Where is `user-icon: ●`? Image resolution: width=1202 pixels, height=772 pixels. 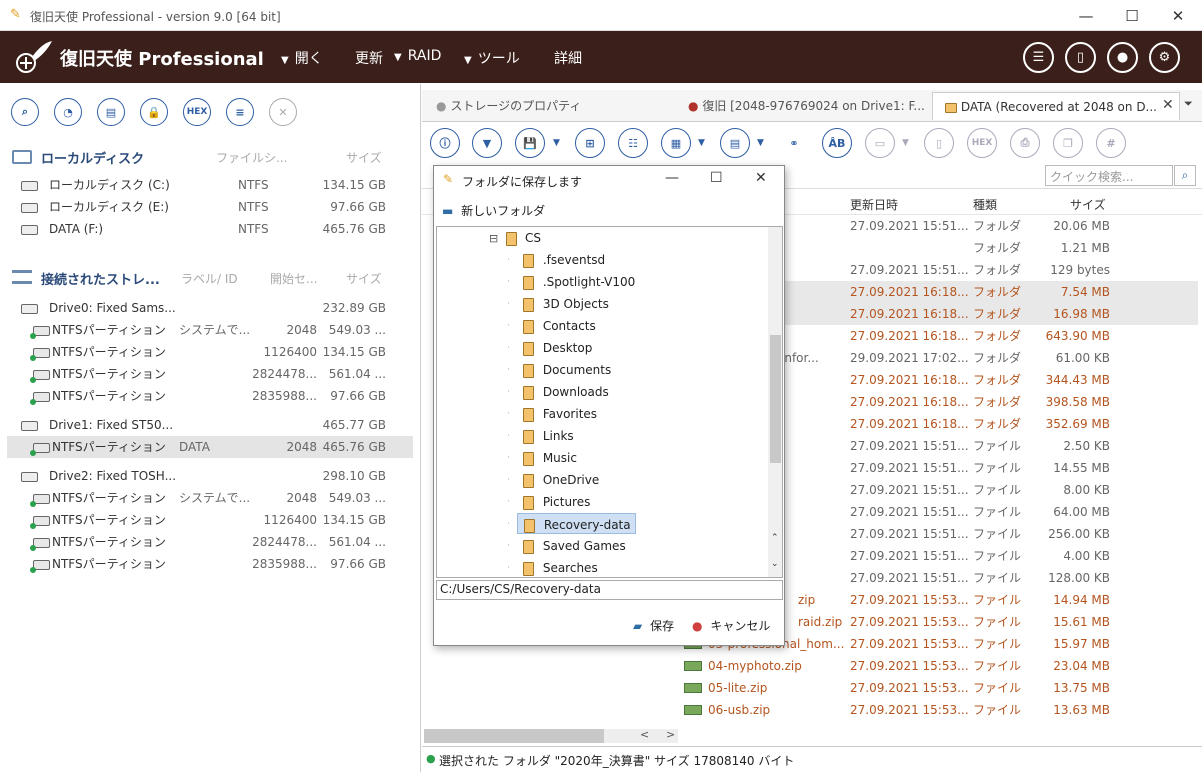 user-icon: ● is located at coordinates (1122, 57).